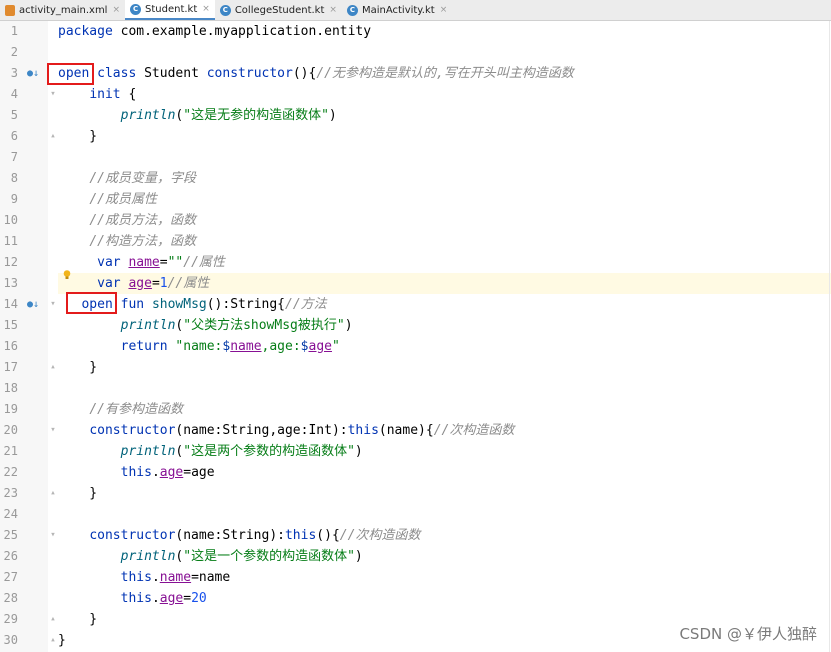 The image size is (831, 652). Describe the element at coordinates (829, 336) in the screenshot. I see `right-margin-guide` at that location.